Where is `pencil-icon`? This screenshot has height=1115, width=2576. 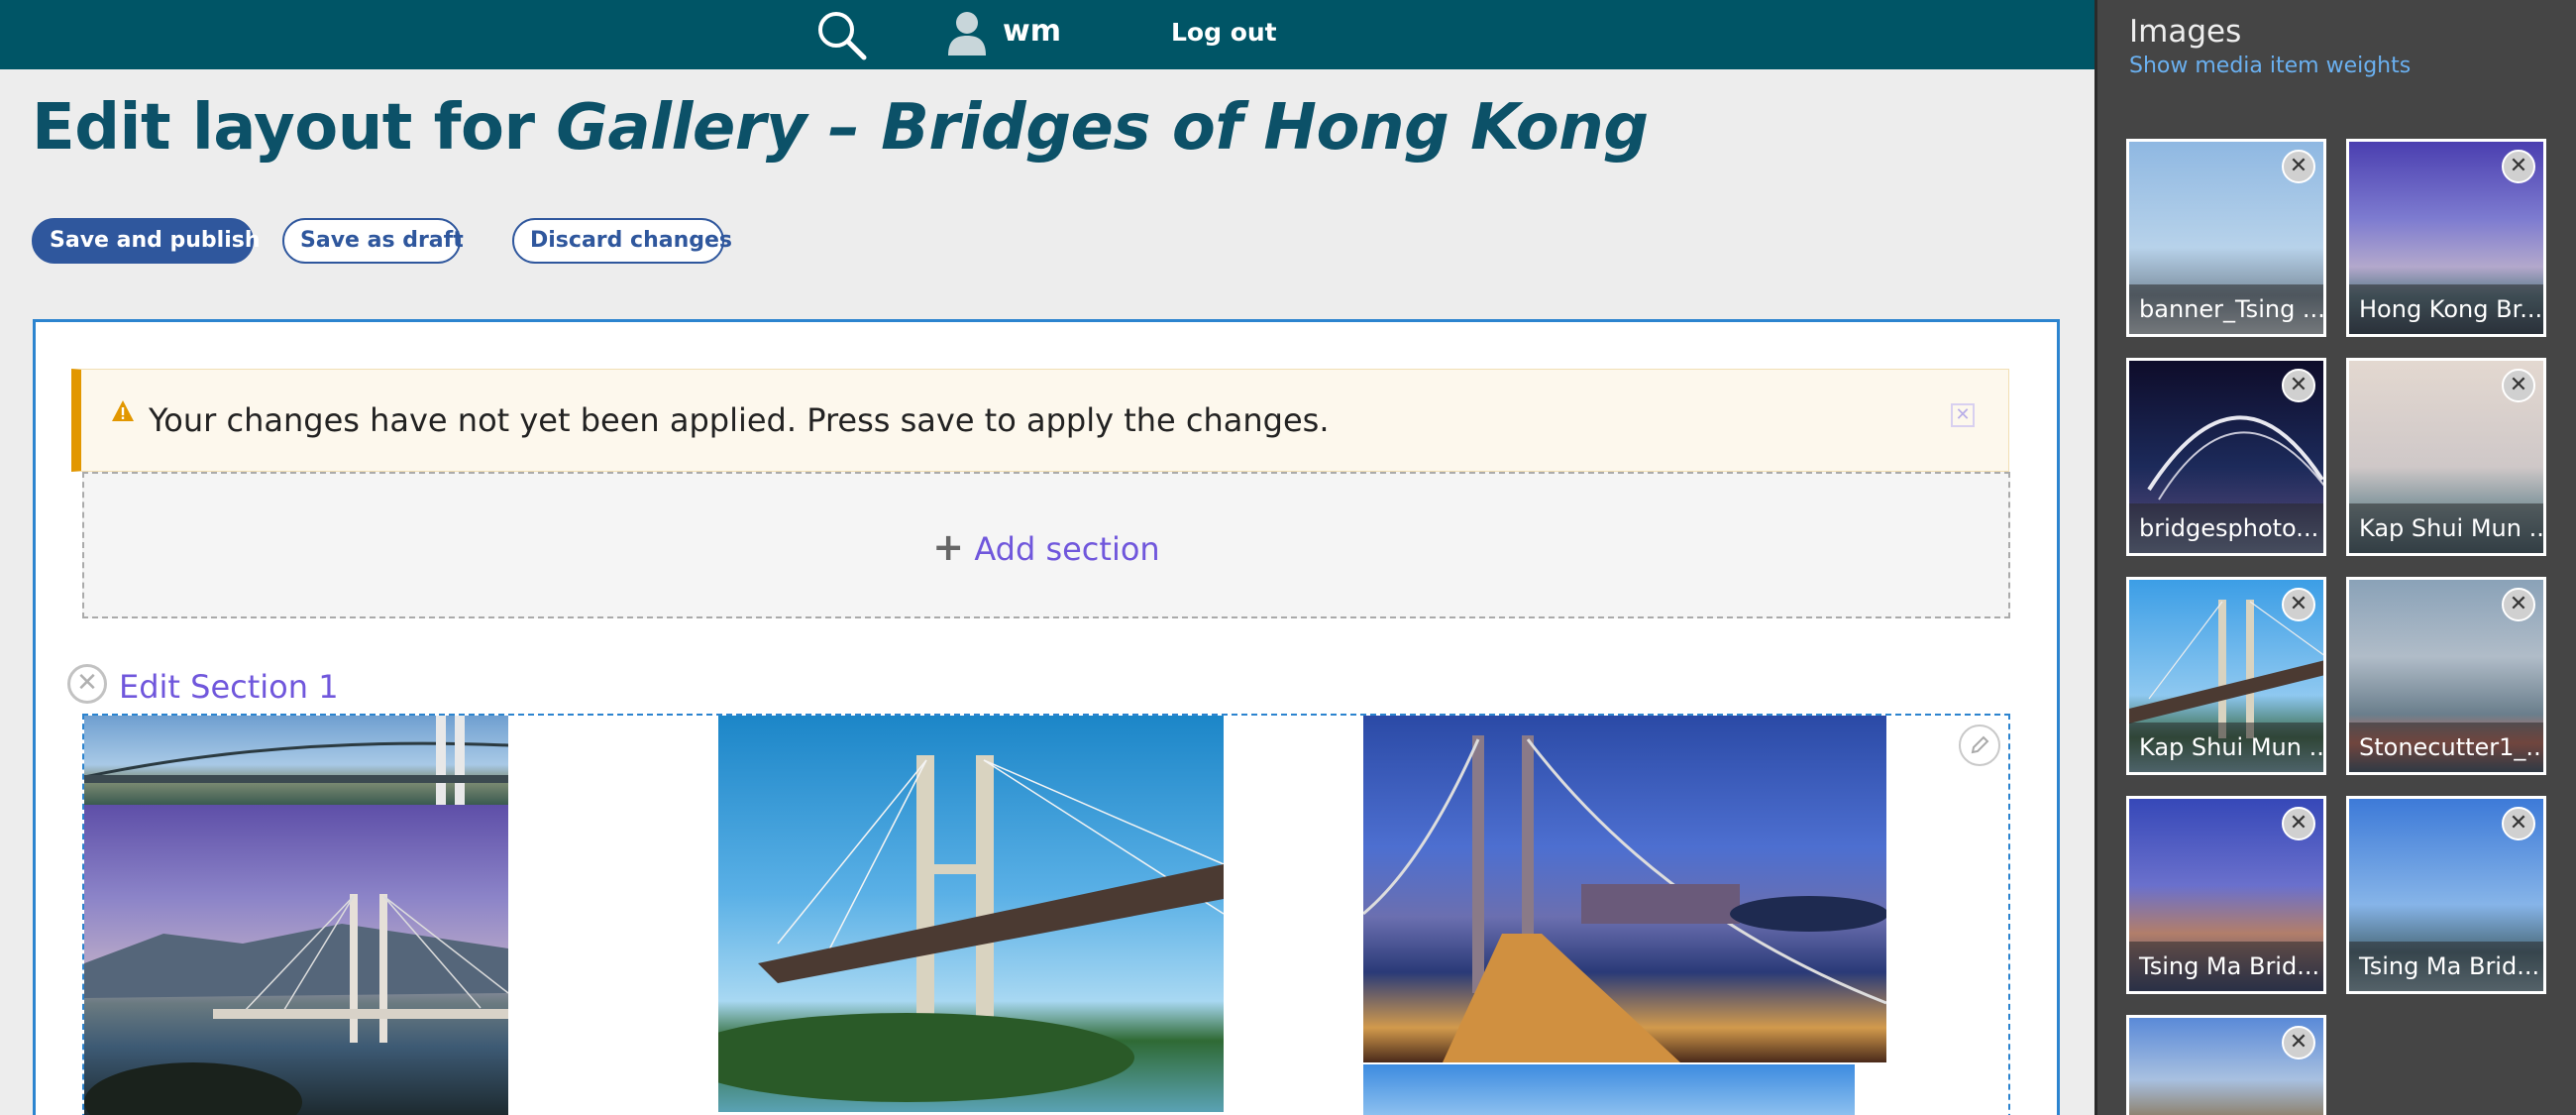 pencil-icon is located at coordinates (1979, 745).